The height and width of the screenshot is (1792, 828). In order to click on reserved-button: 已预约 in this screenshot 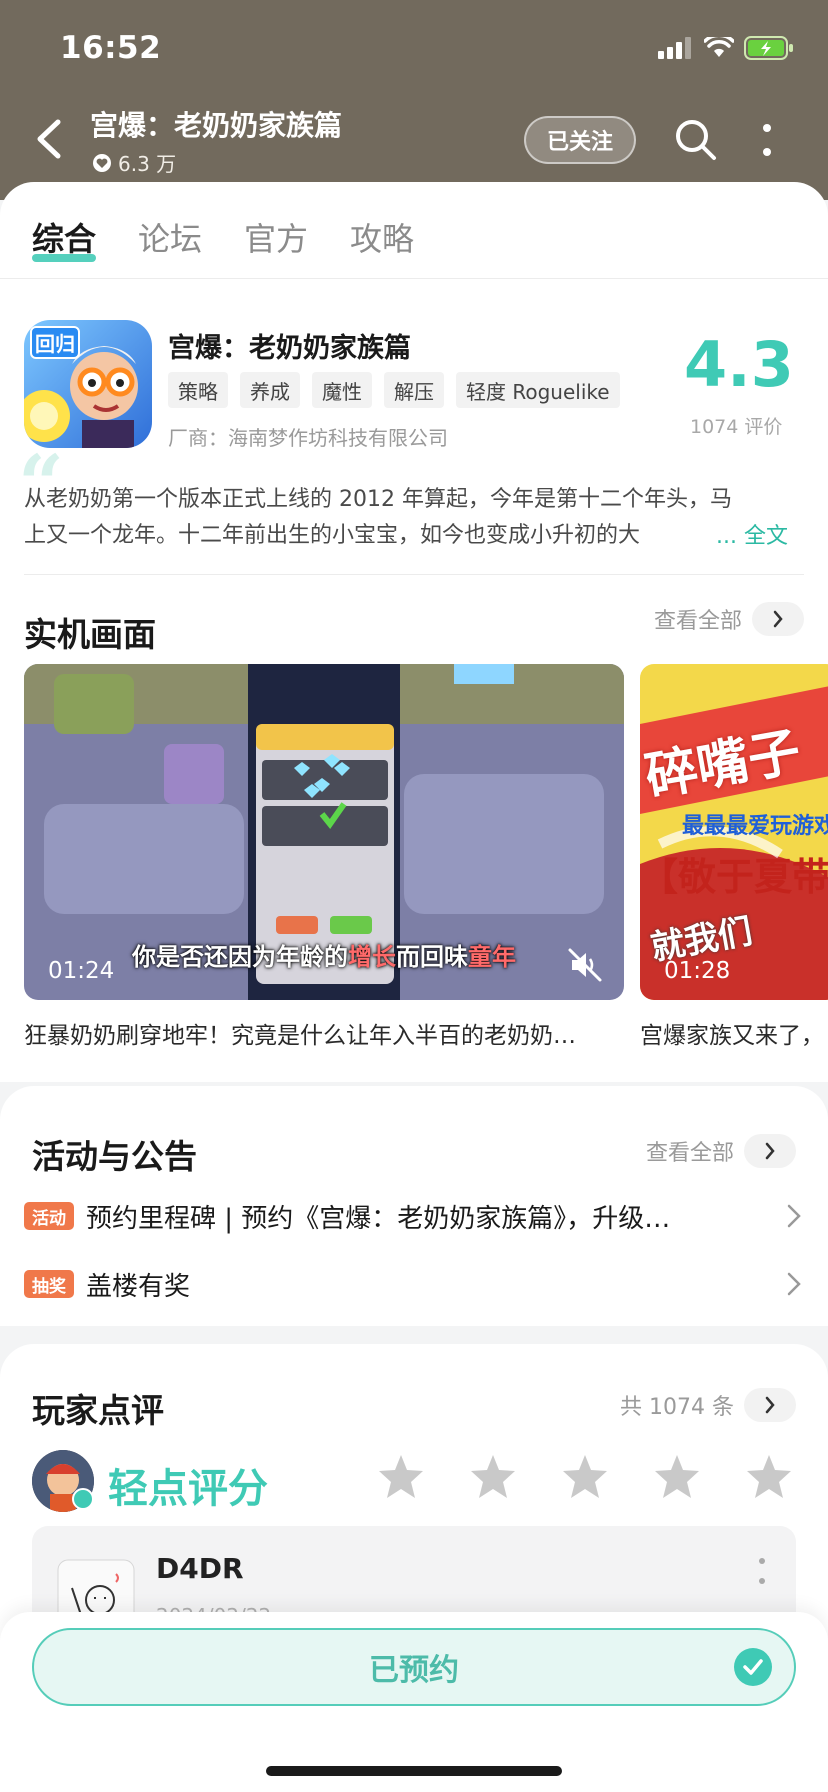, I will do `click(414, 1667)`.